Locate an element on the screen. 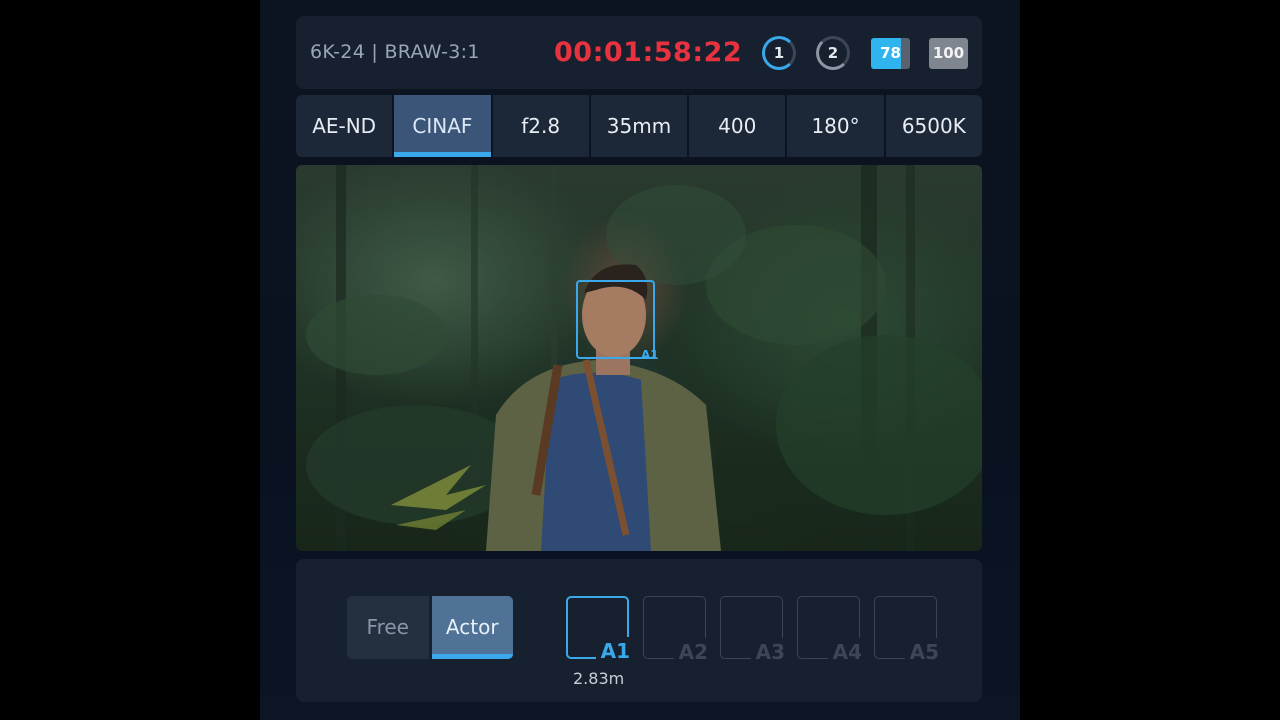 The height and width of the screenshot is (720, 1280). focus-distance: 2.83m is located at coordinates (599, 678).